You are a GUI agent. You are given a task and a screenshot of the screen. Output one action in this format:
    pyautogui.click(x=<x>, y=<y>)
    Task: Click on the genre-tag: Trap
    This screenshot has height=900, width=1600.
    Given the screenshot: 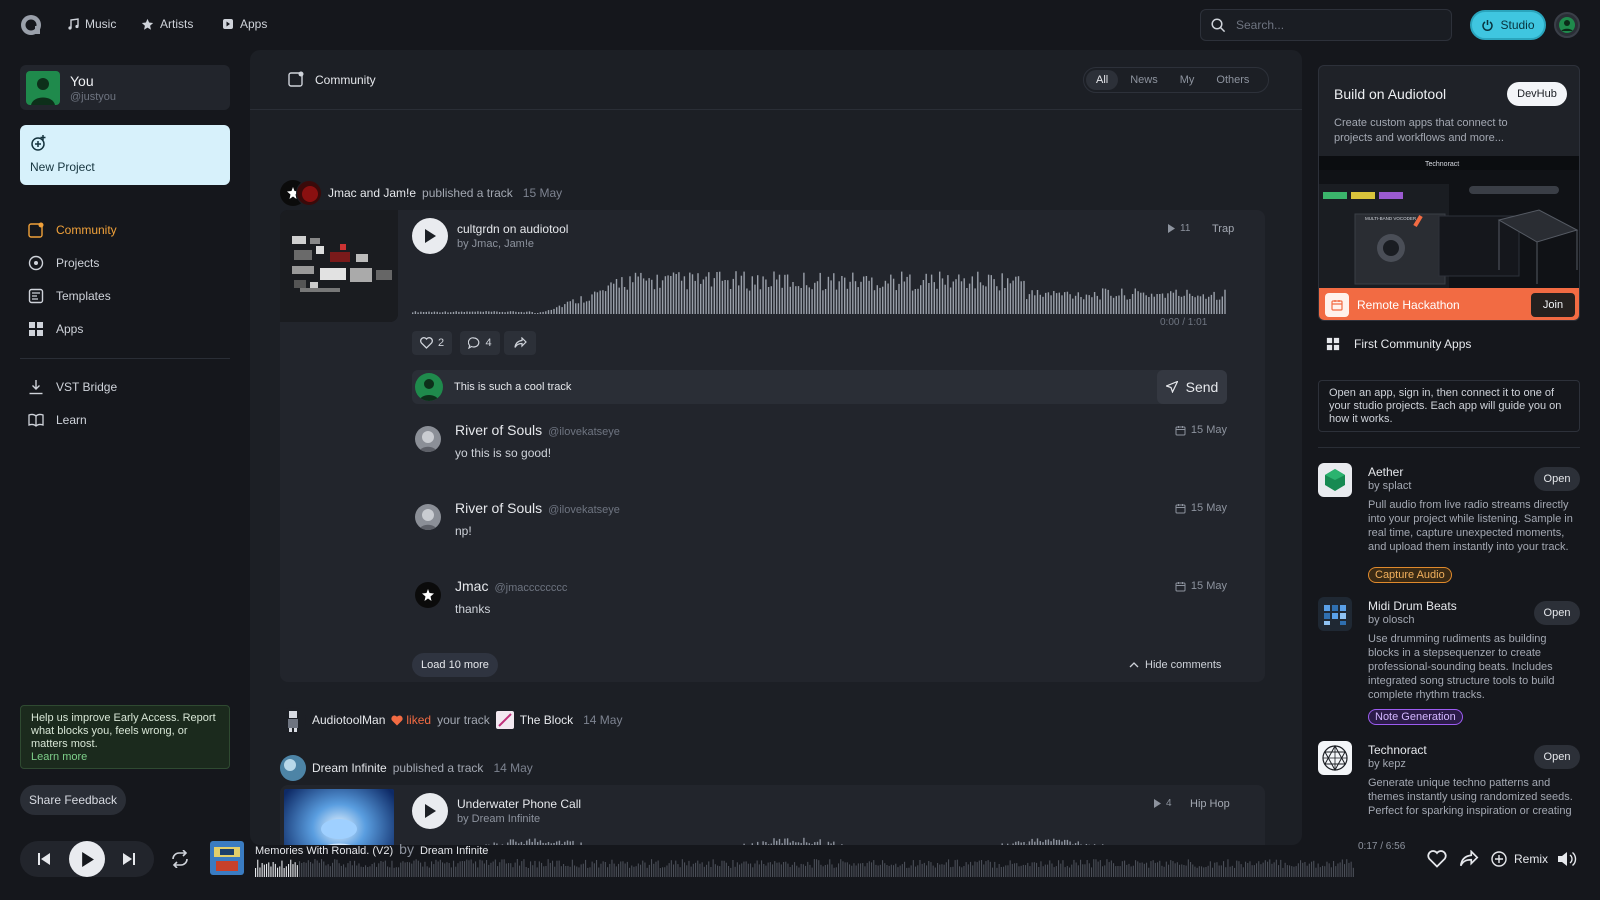 What is the action you would take?
    pyautogui.click(x=1223, y=229)
    